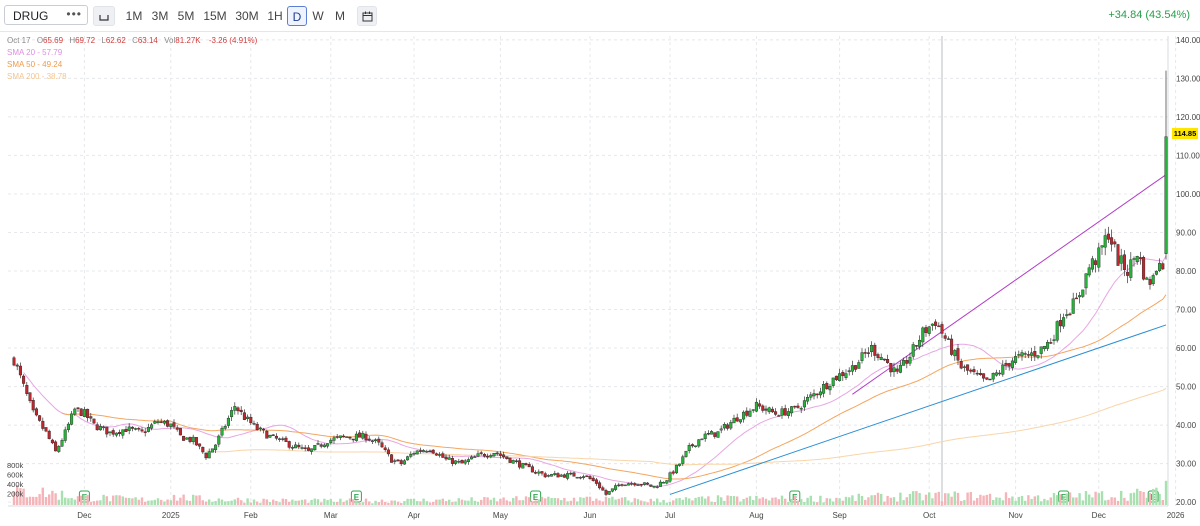 The image size is (1200, 526). Describe the element at coordinates (104, 16) in the screenshot. I see `chart-type-button` at that location.